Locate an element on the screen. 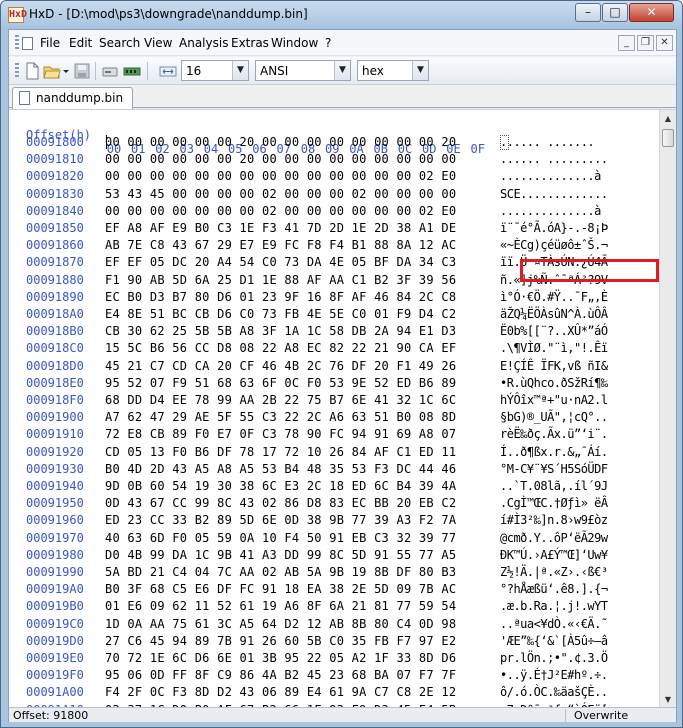 Image resolution: width=683 pixels, height=728 pixels. row-ascii-text: •R.ùQhco.ðSžRí¶‰ is located at coordinates (554, 383).